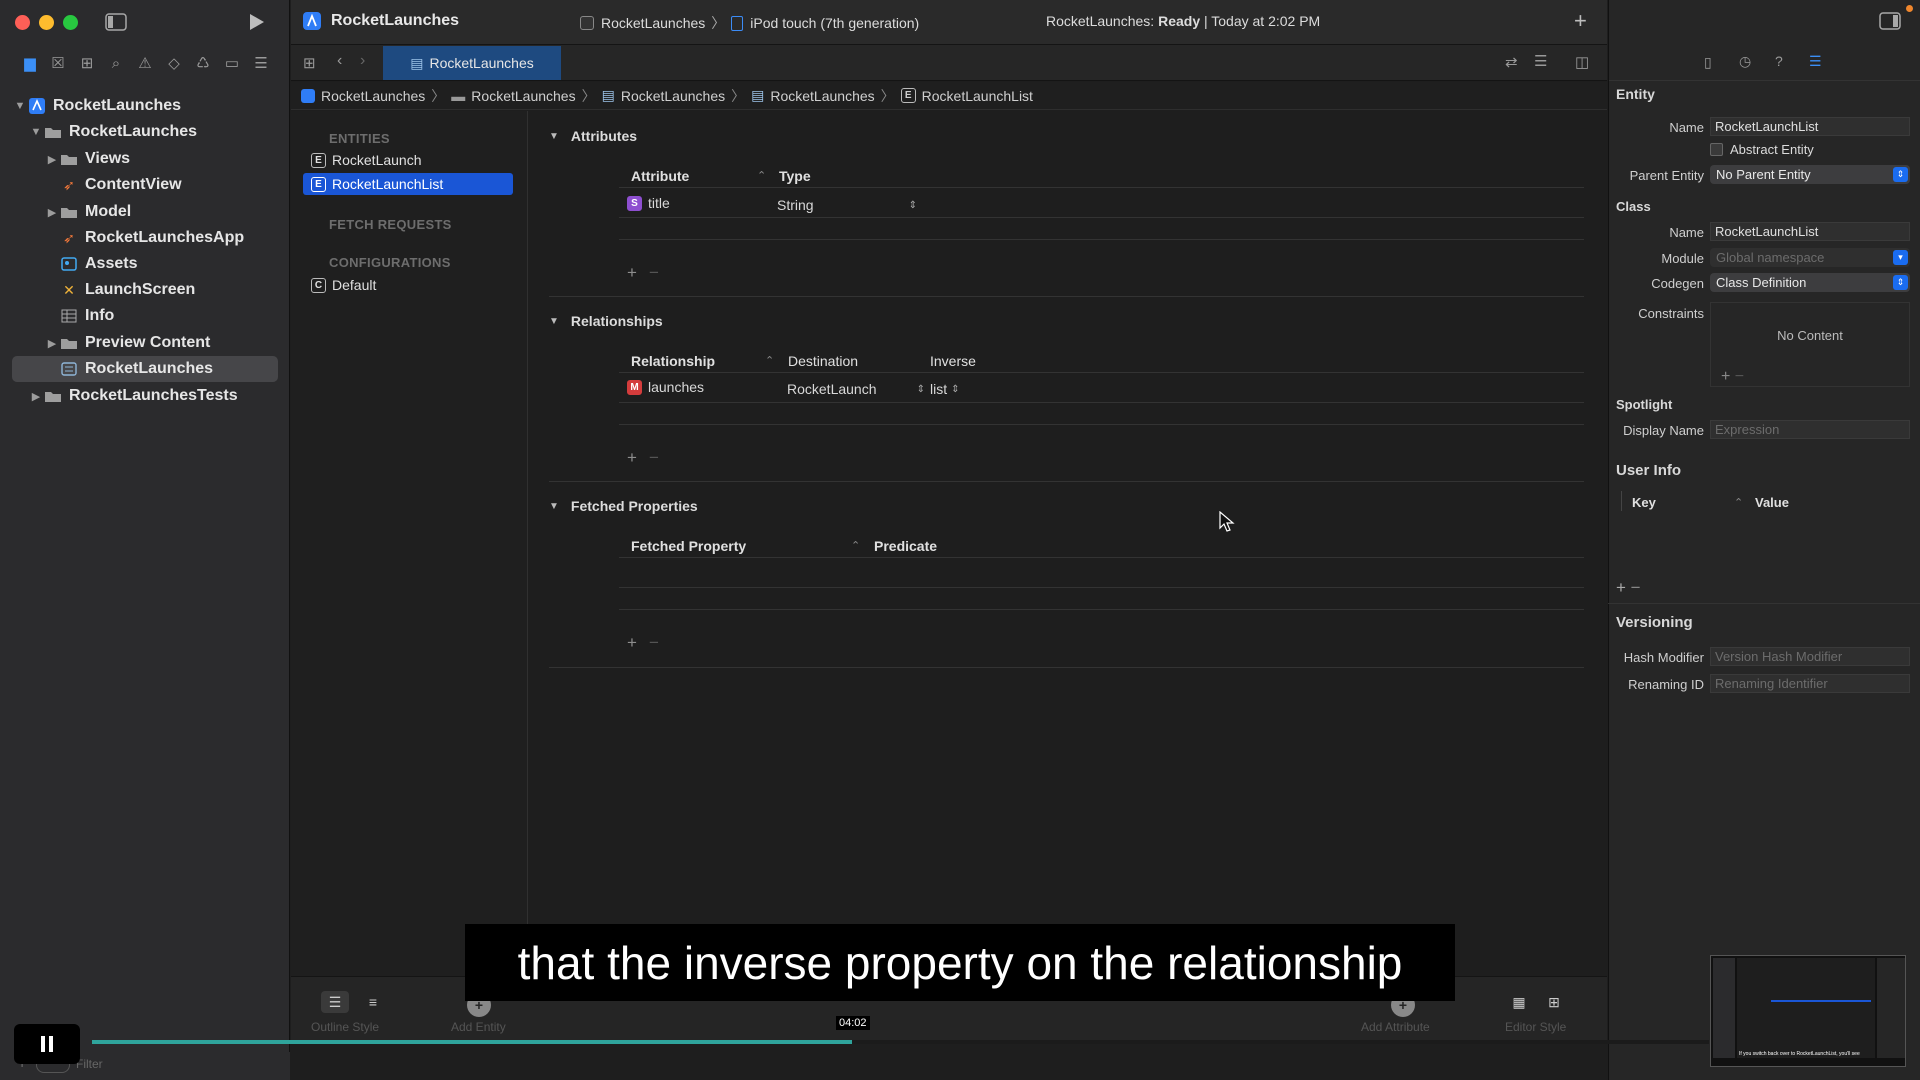  What do you see at coordinates (145, 185) in the screenshot?
I see `tree-item-contentview: ➶ ContentView` at bounding box center [145, 185].